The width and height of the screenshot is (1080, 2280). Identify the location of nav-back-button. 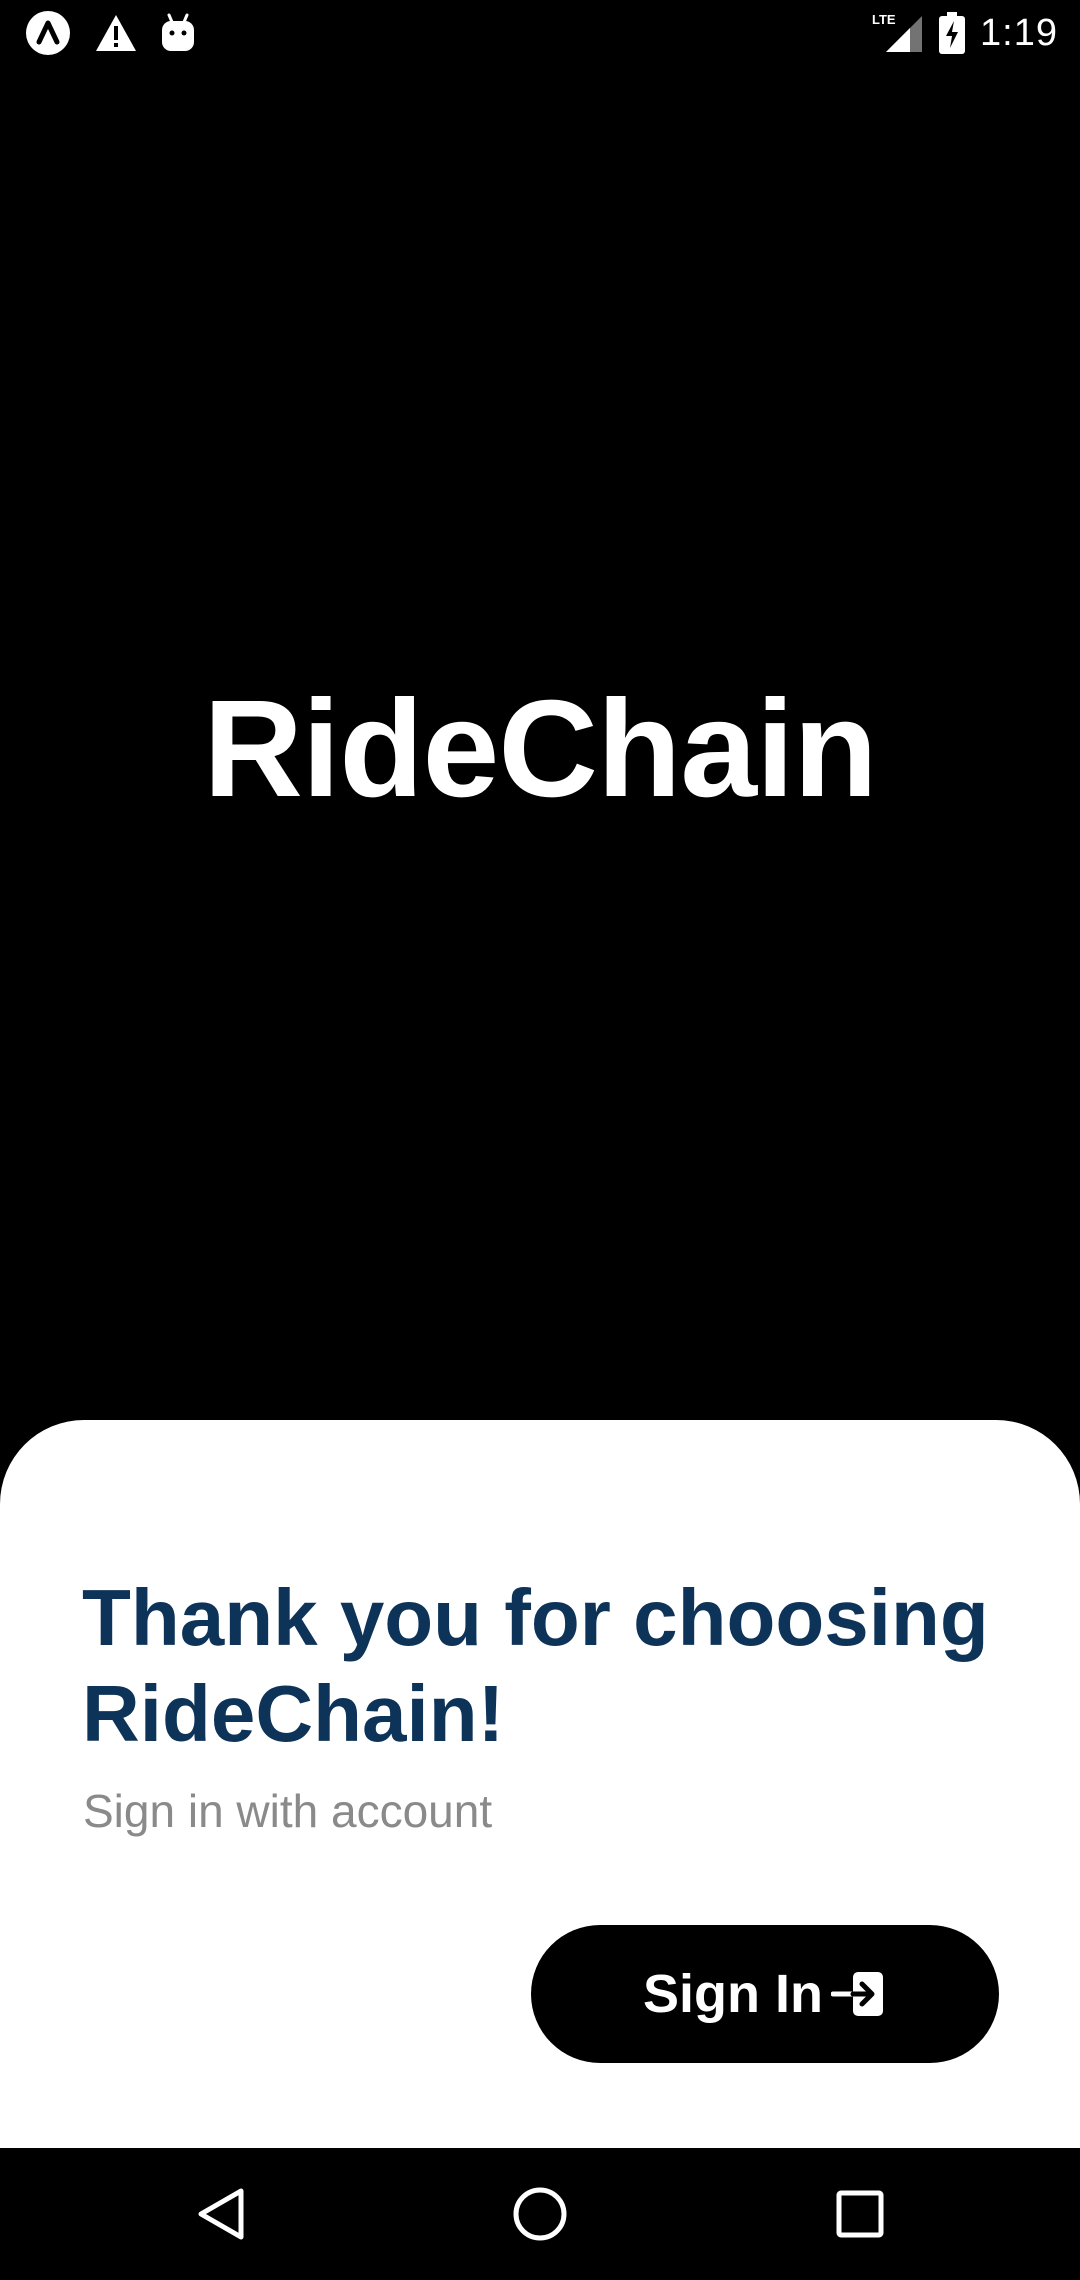
(221, 2214).